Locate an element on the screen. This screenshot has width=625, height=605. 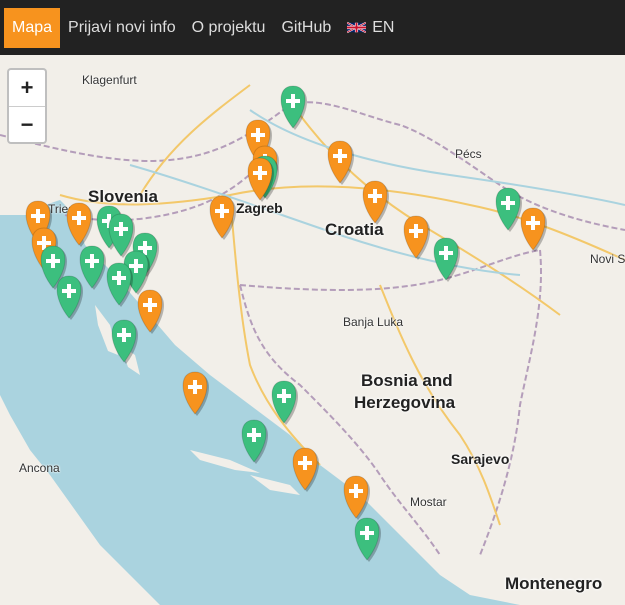
nav-o-projektu: O projektu is located at coordinates (229, 28).